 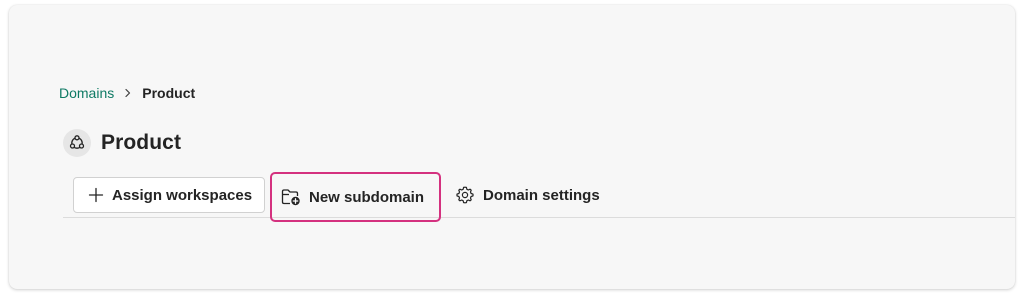 I want to click on assign-workspaces-button: Assign workspaces, so click(x=169, y=195).